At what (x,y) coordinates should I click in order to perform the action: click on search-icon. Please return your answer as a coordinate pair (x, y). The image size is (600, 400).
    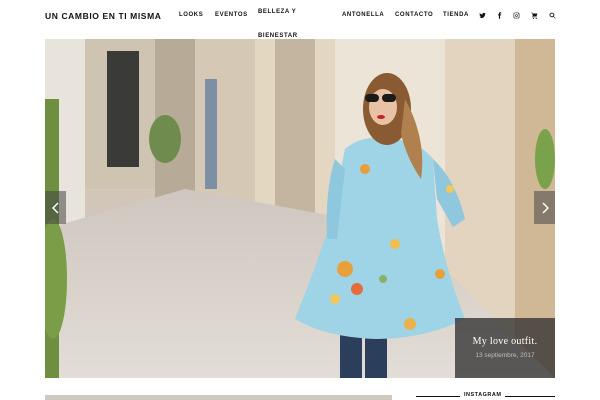
    Looking at the image, I should click on (552, 15).